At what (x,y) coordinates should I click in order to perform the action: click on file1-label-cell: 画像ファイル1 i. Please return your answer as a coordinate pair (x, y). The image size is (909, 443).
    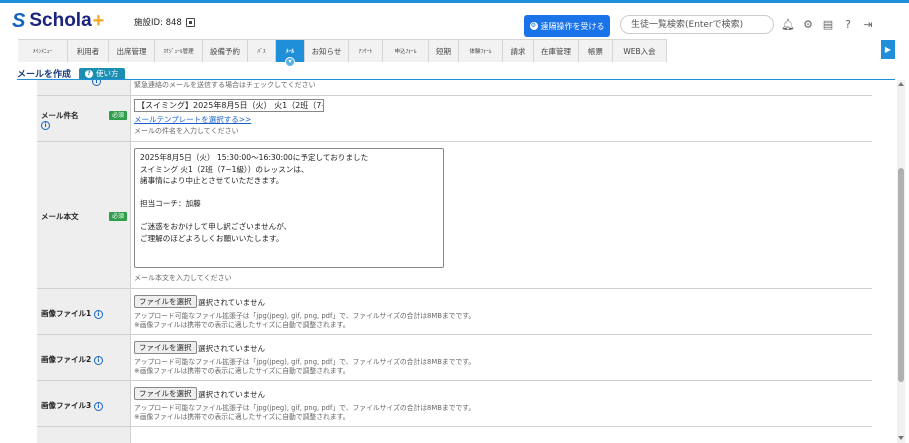
    Looking at the image, I should click on (84, 311).